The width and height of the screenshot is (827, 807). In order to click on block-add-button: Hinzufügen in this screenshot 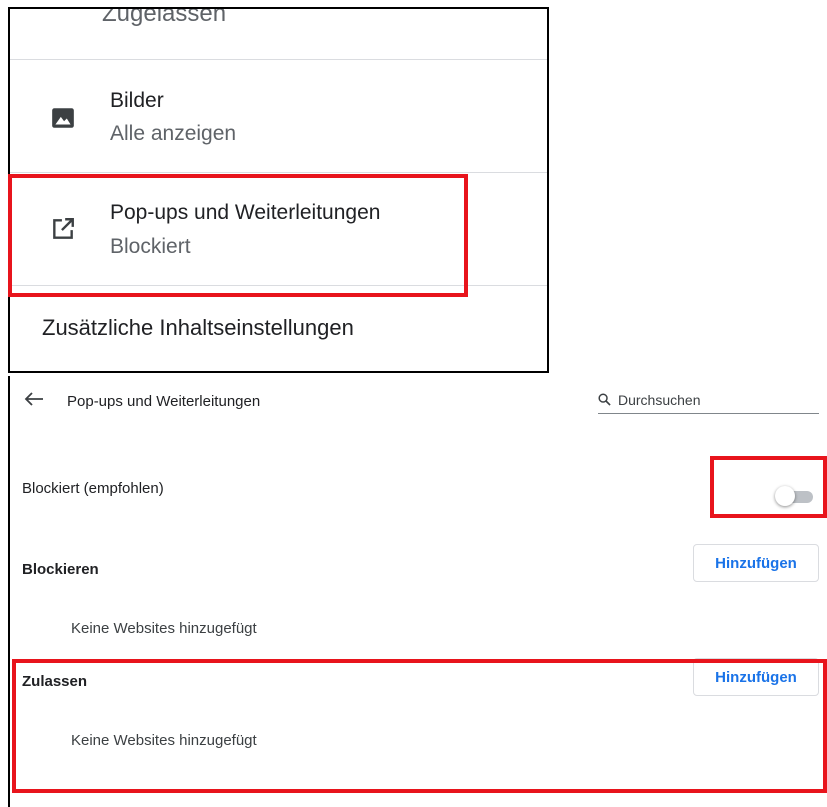, I will do `click(756, 563)`.